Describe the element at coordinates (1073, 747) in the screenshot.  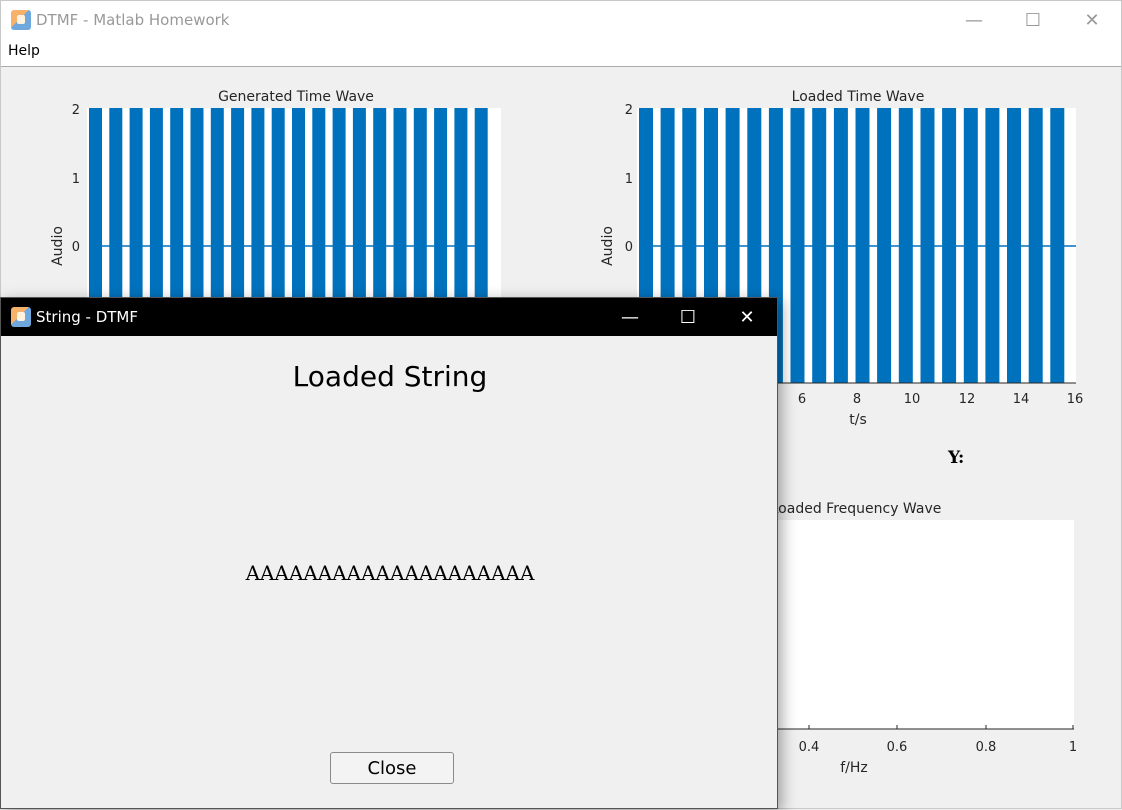
I see `freq-xtick-1: 1` at that location.